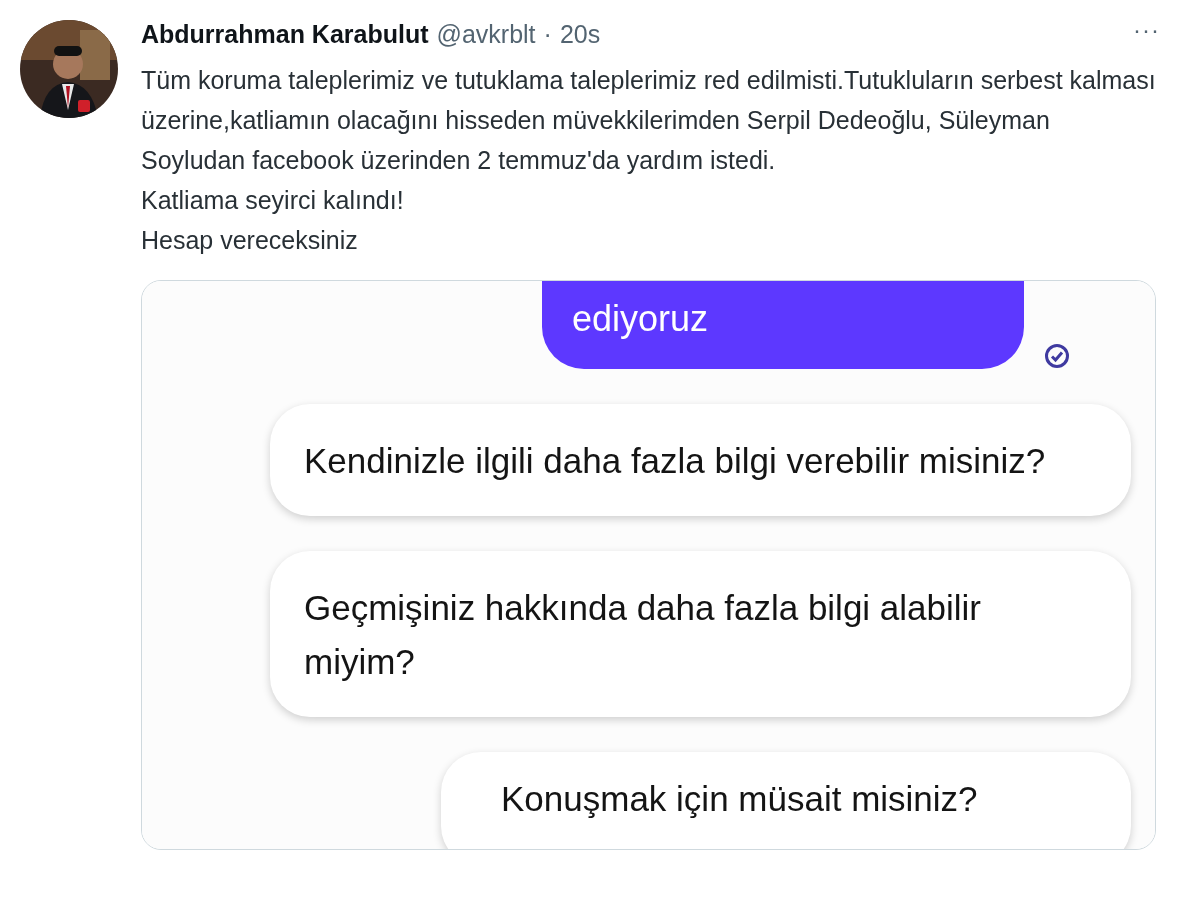 Image resolution: width=1200 pixels, height=911 pixels. What do you see at coordinates (786, 800) in the screenshot?
I see `received-message: Konuşmak için müsait misiniz?` at bounding box center [786, 800].